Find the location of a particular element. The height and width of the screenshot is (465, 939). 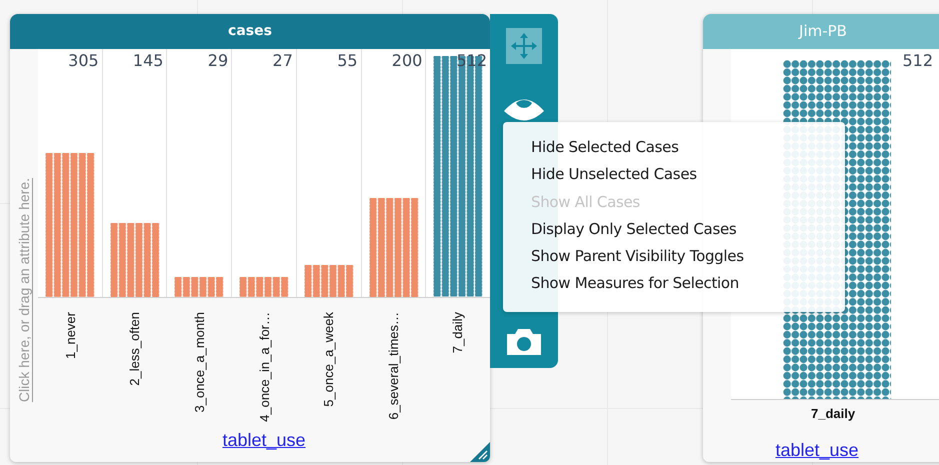

camera-icon is located at coordinates (524, 341).